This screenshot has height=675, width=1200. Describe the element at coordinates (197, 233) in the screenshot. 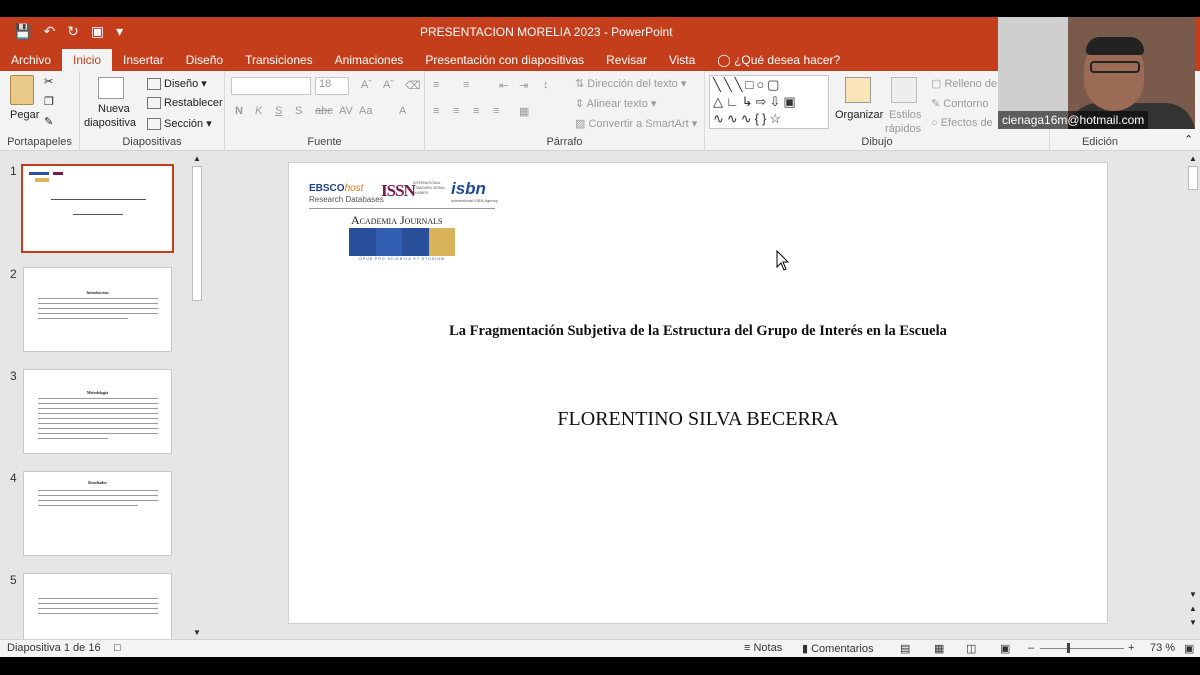

I see `thumbnails-scroll-thumb` at that location.